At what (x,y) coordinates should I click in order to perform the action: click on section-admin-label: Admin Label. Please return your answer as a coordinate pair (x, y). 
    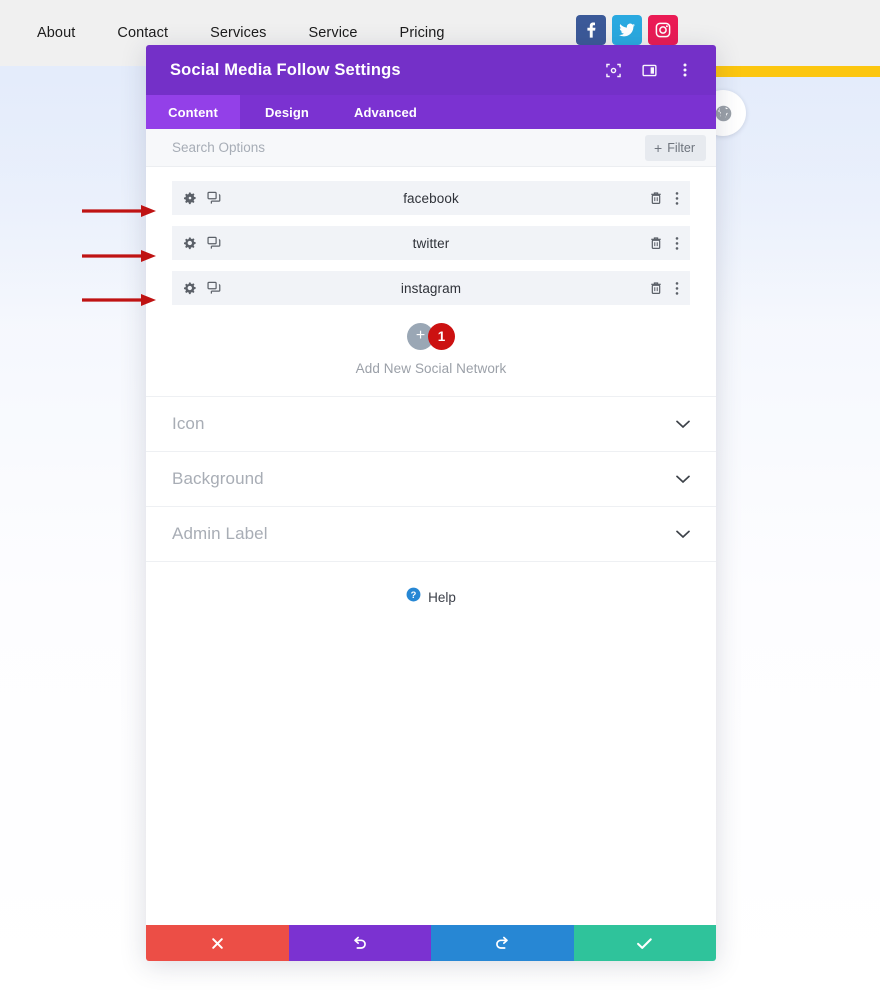
    Looking at the image, I should click on (431, 533).